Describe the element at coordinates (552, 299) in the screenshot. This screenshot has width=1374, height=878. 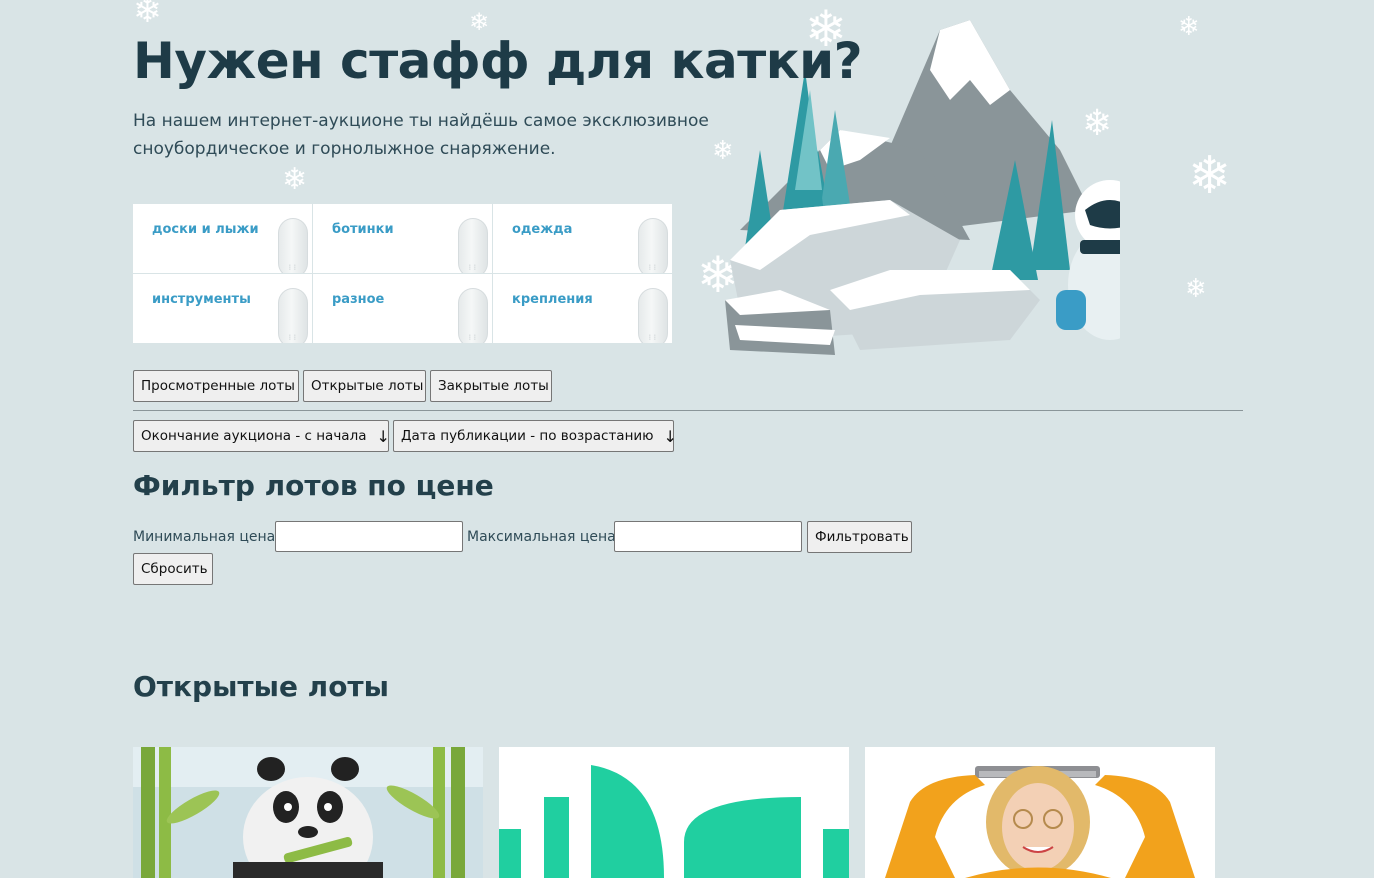
I see `category-label: крепления` at that location.